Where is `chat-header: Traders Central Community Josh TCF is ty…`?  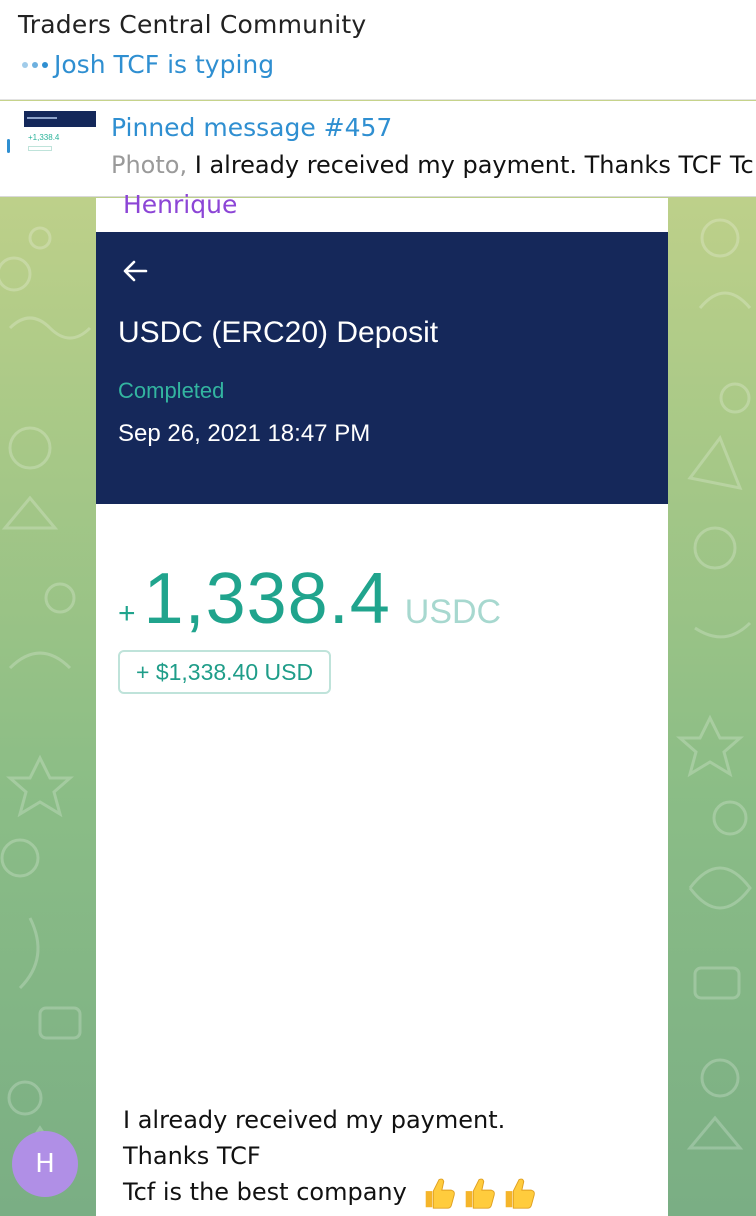 chat-header: Traders Central Community Josh TCF is ty… is located at coordinates (378, 50).